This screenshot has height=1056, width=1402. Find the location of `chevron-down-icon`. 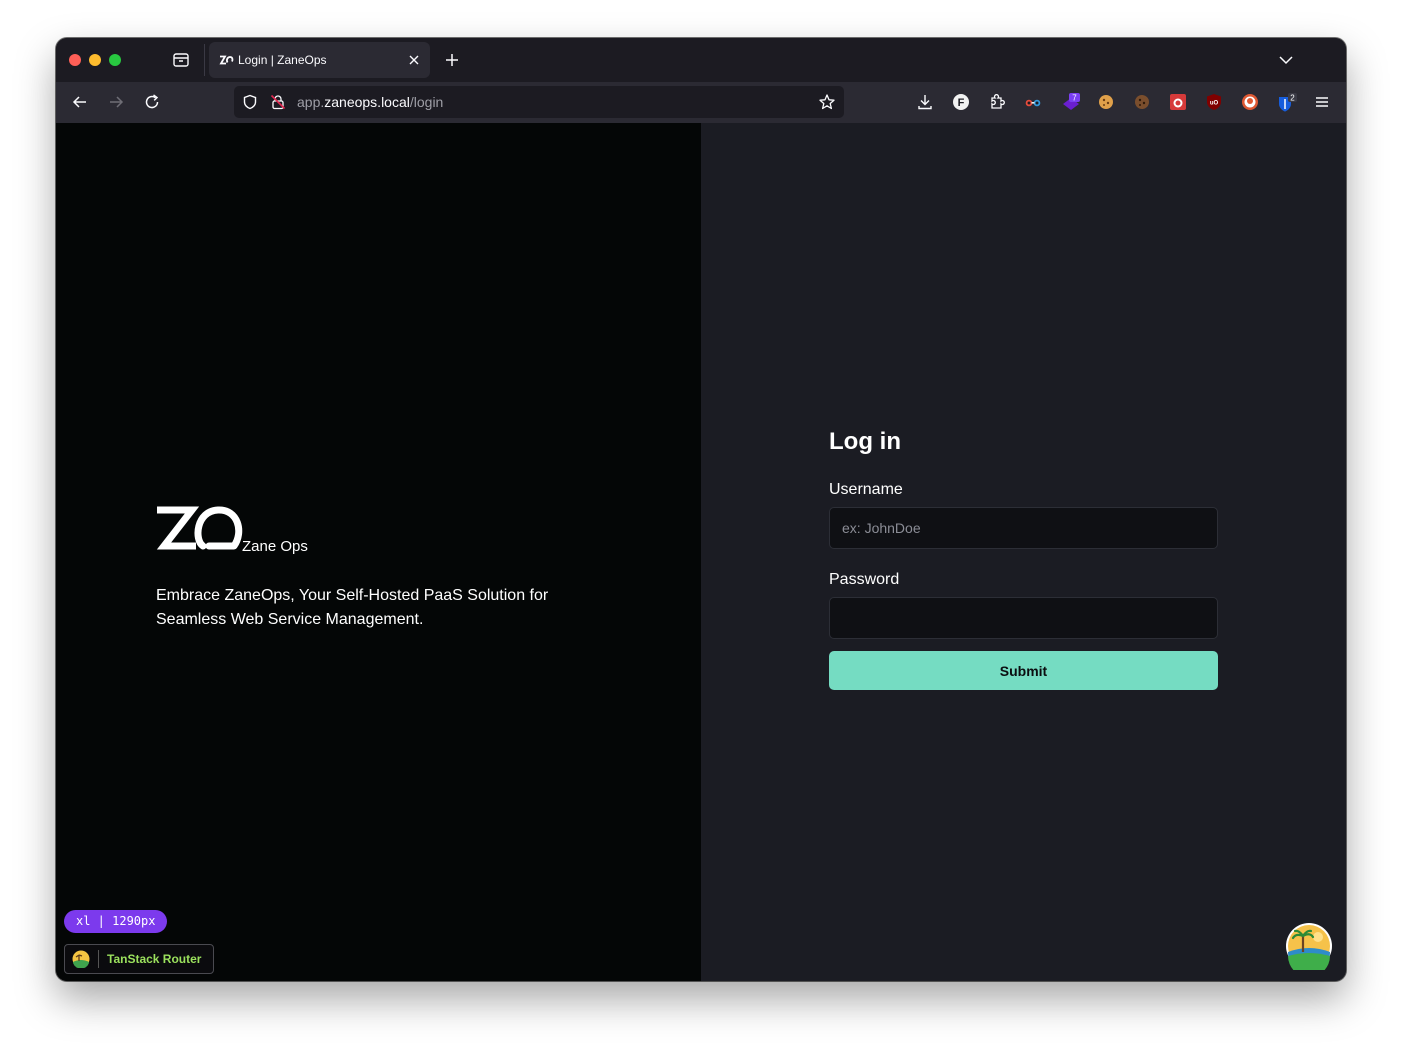

chevron-down-icon is located at coordinates (1286, 60).